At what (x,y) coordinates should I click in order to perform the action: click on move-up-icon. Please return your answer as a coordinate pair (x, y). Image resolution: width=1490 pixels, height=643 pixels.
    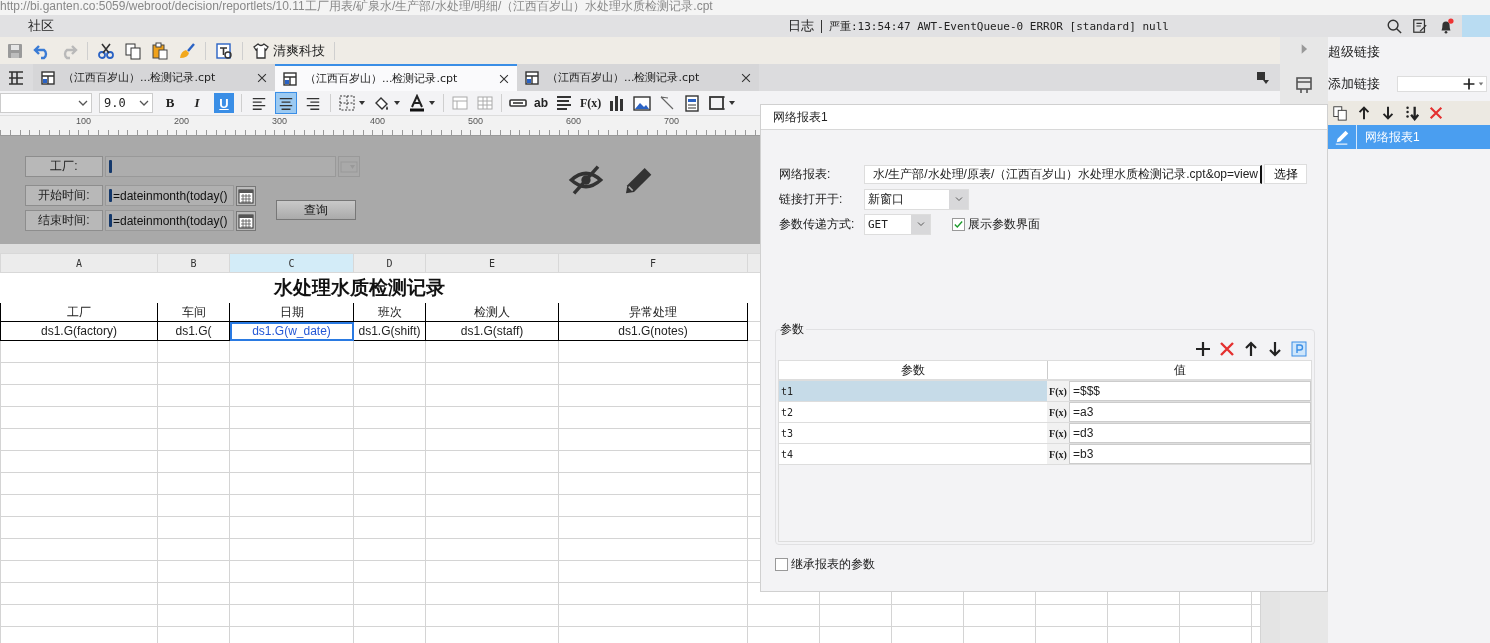
    Looking at the image, I should click on (1364, 113).